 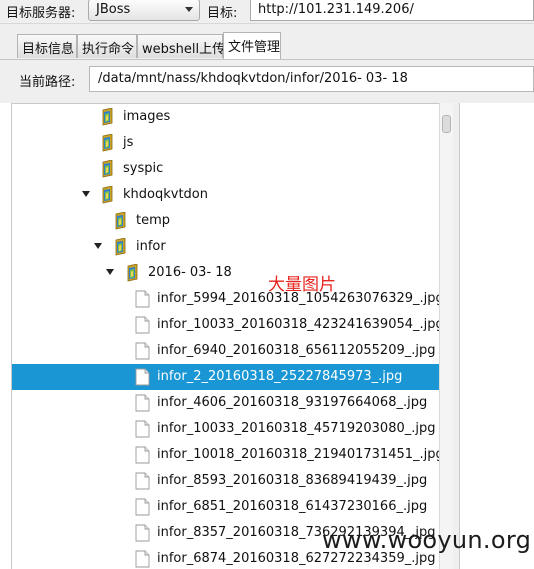 I want to click on watermark-text: www.wooyun.org, so click(x=427, y=540).